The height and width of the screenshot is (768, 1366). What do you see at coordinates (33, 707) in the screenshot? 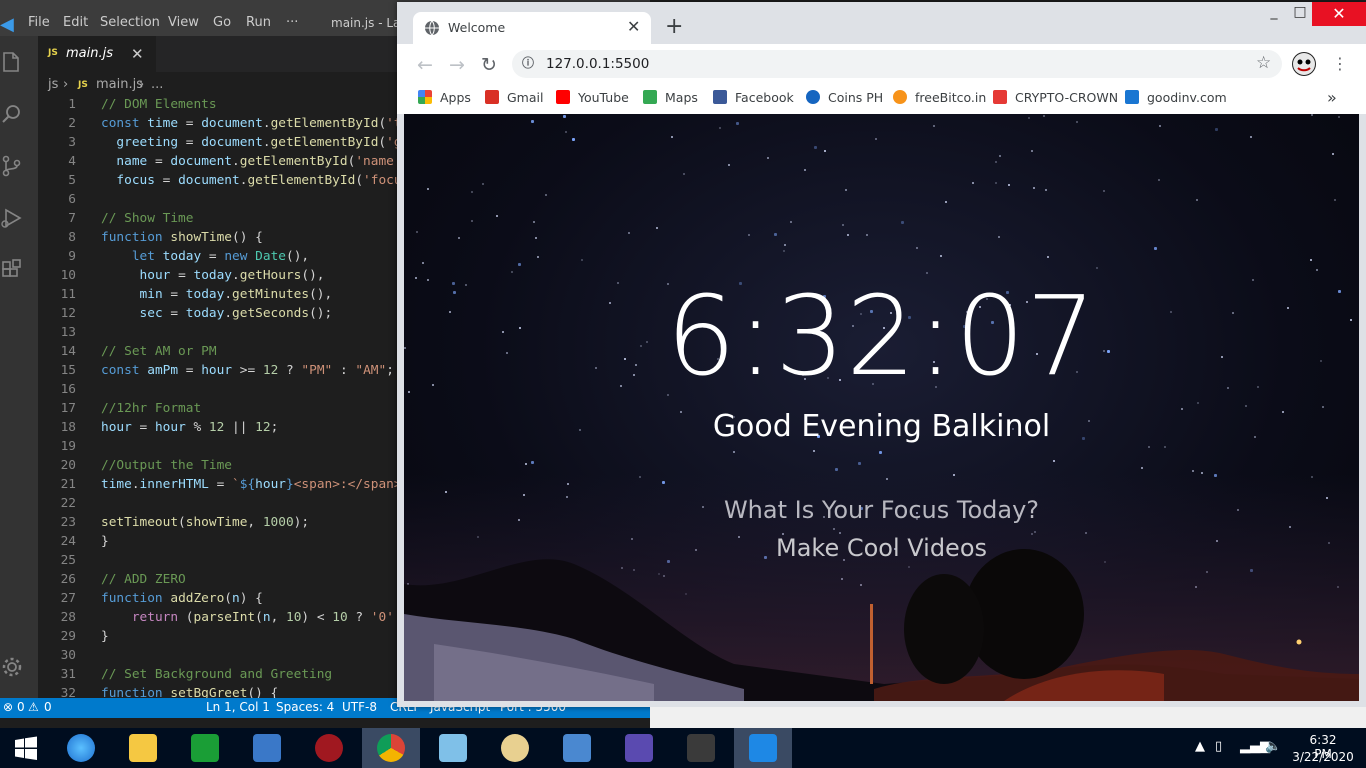
I see `warning-icon: ⚠` at bounding box center [33, 707].